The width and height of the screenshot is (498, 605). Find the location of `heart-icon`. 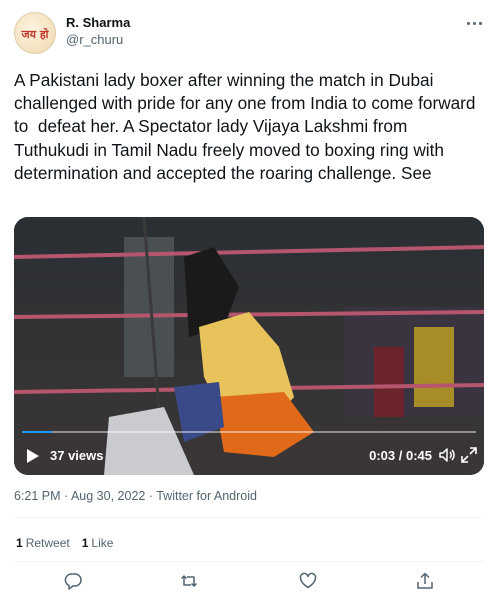

heart-icon is located at coordinates (308, 580).